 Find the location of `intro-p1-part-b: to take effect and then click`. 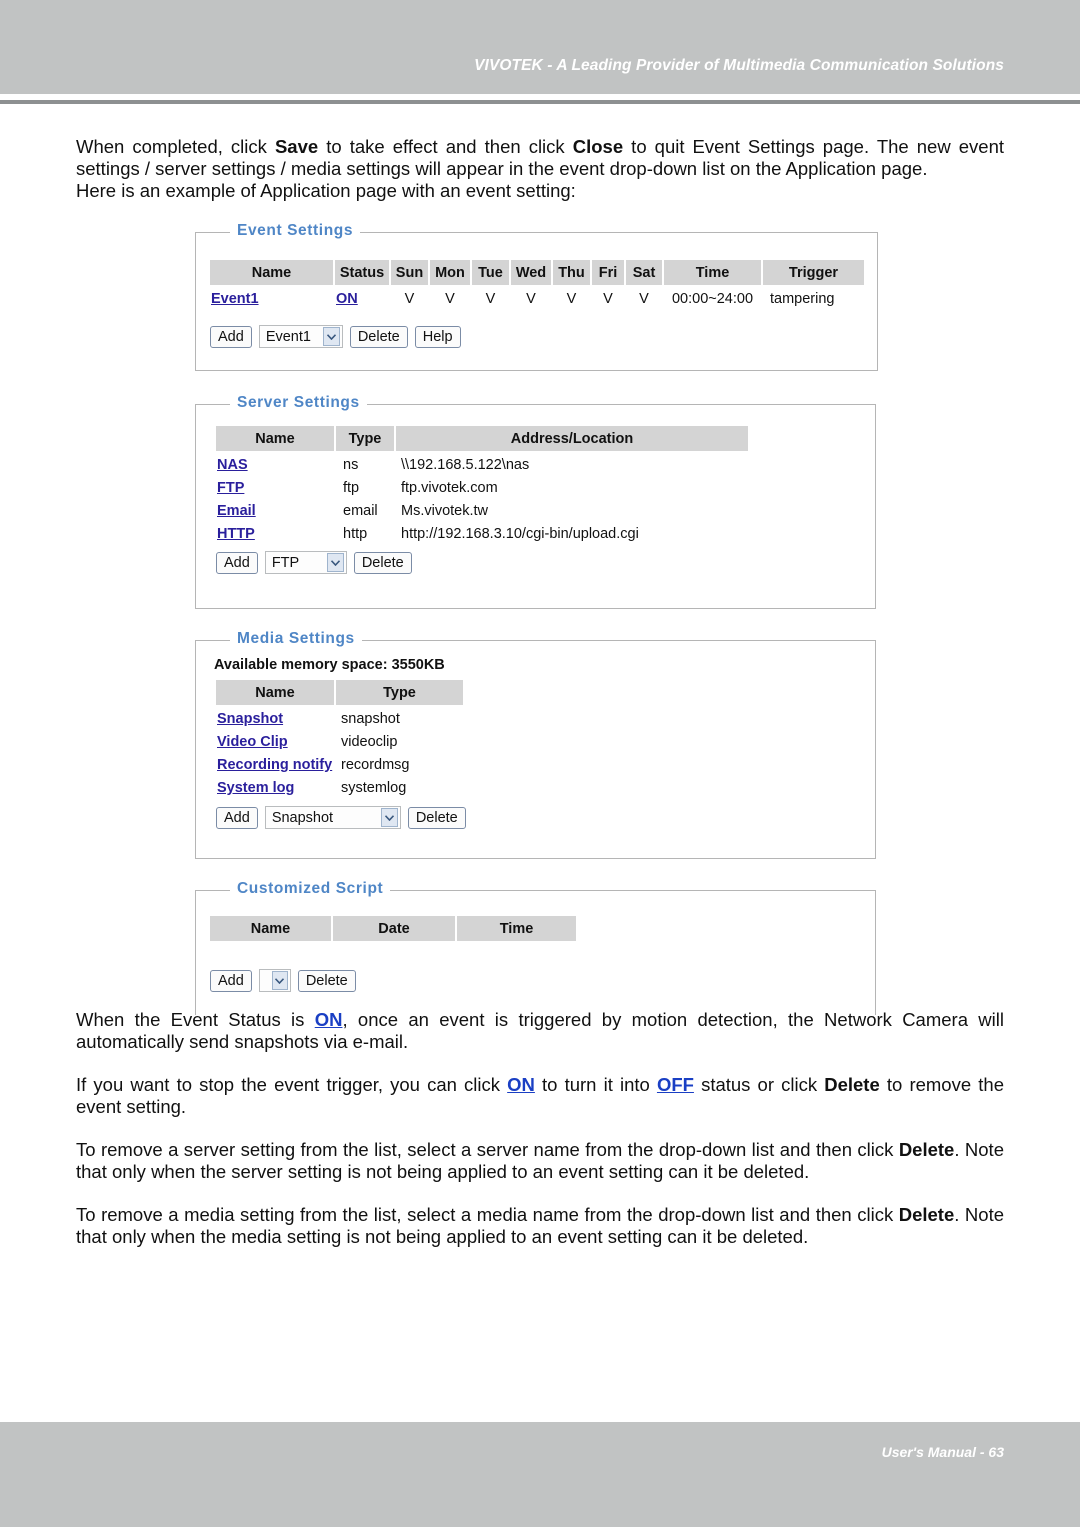

intro-p1-part-b: to take effect and then click is located at coordinates (445, 146).